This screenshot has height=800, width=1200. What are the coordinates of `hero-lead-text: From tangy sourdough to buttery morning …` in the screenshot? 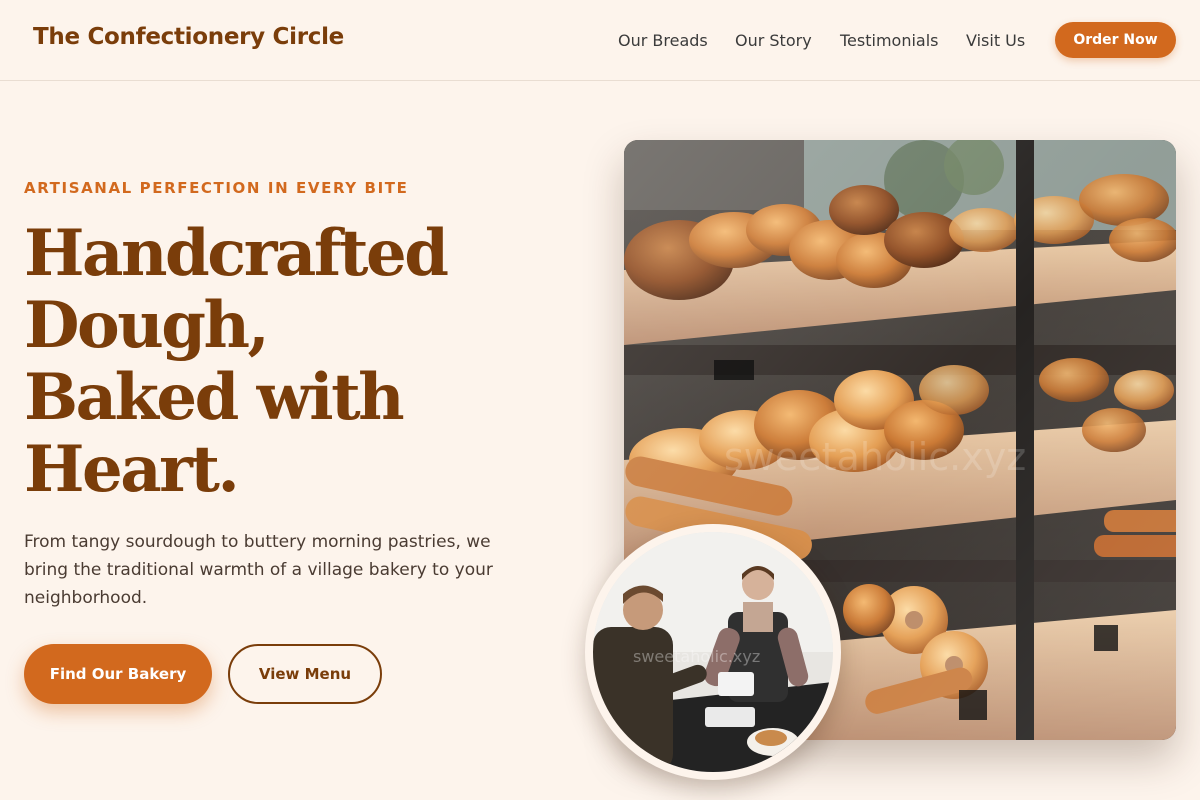 It's located at (258, 570).